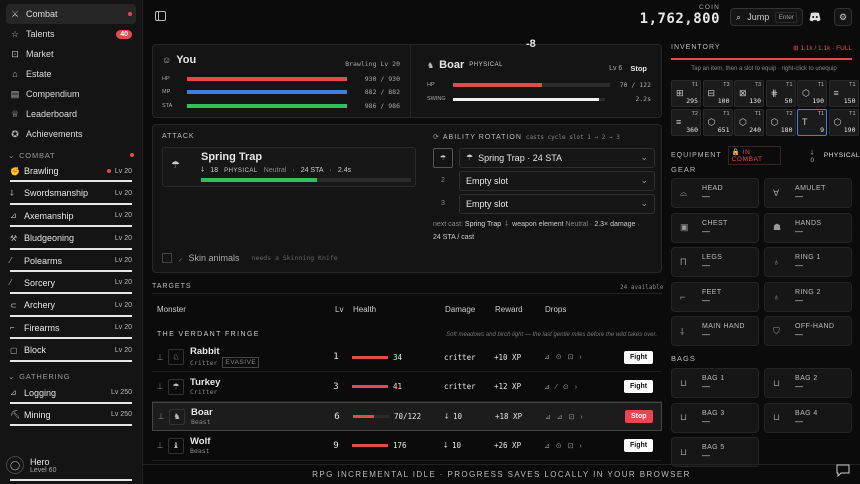  Describe the element at coordinates (71, 307) in the screenshot. I see `skill-archery: ⊂ Archery Lv 20` at that location.